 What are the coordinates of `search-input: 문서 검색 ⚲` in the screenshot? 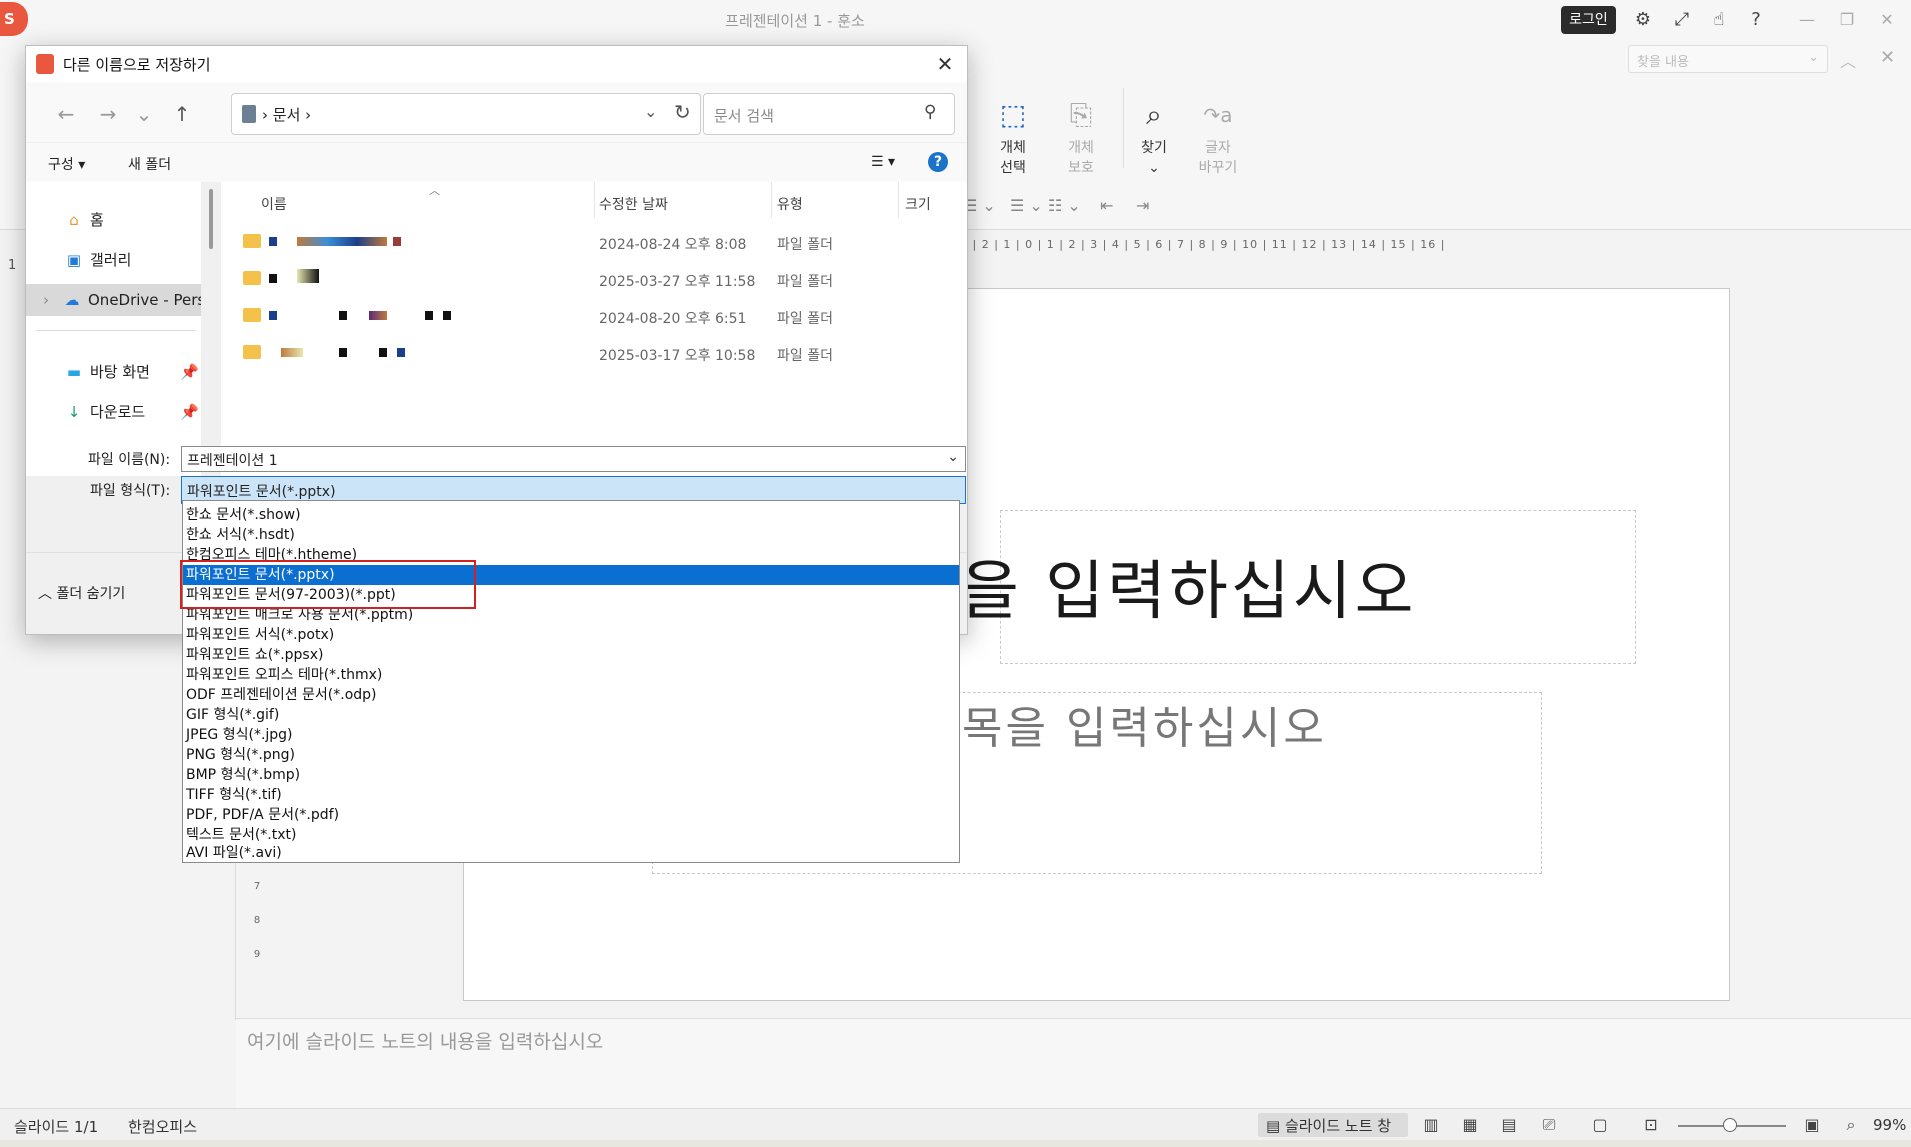 It's located at (829, 114).